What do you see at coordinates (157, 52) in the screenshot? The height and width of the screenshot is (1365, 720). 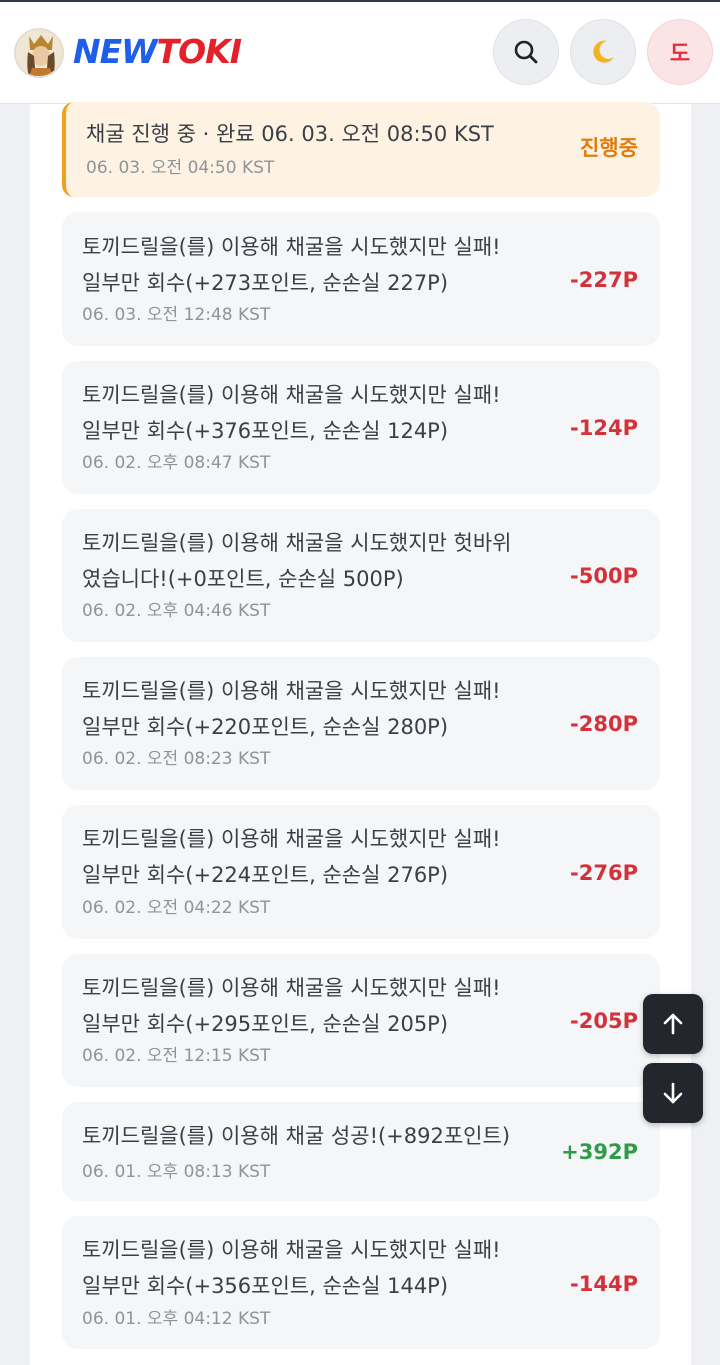 I see `site-logo: NEWTOKI` at bounding box center [157, 52].